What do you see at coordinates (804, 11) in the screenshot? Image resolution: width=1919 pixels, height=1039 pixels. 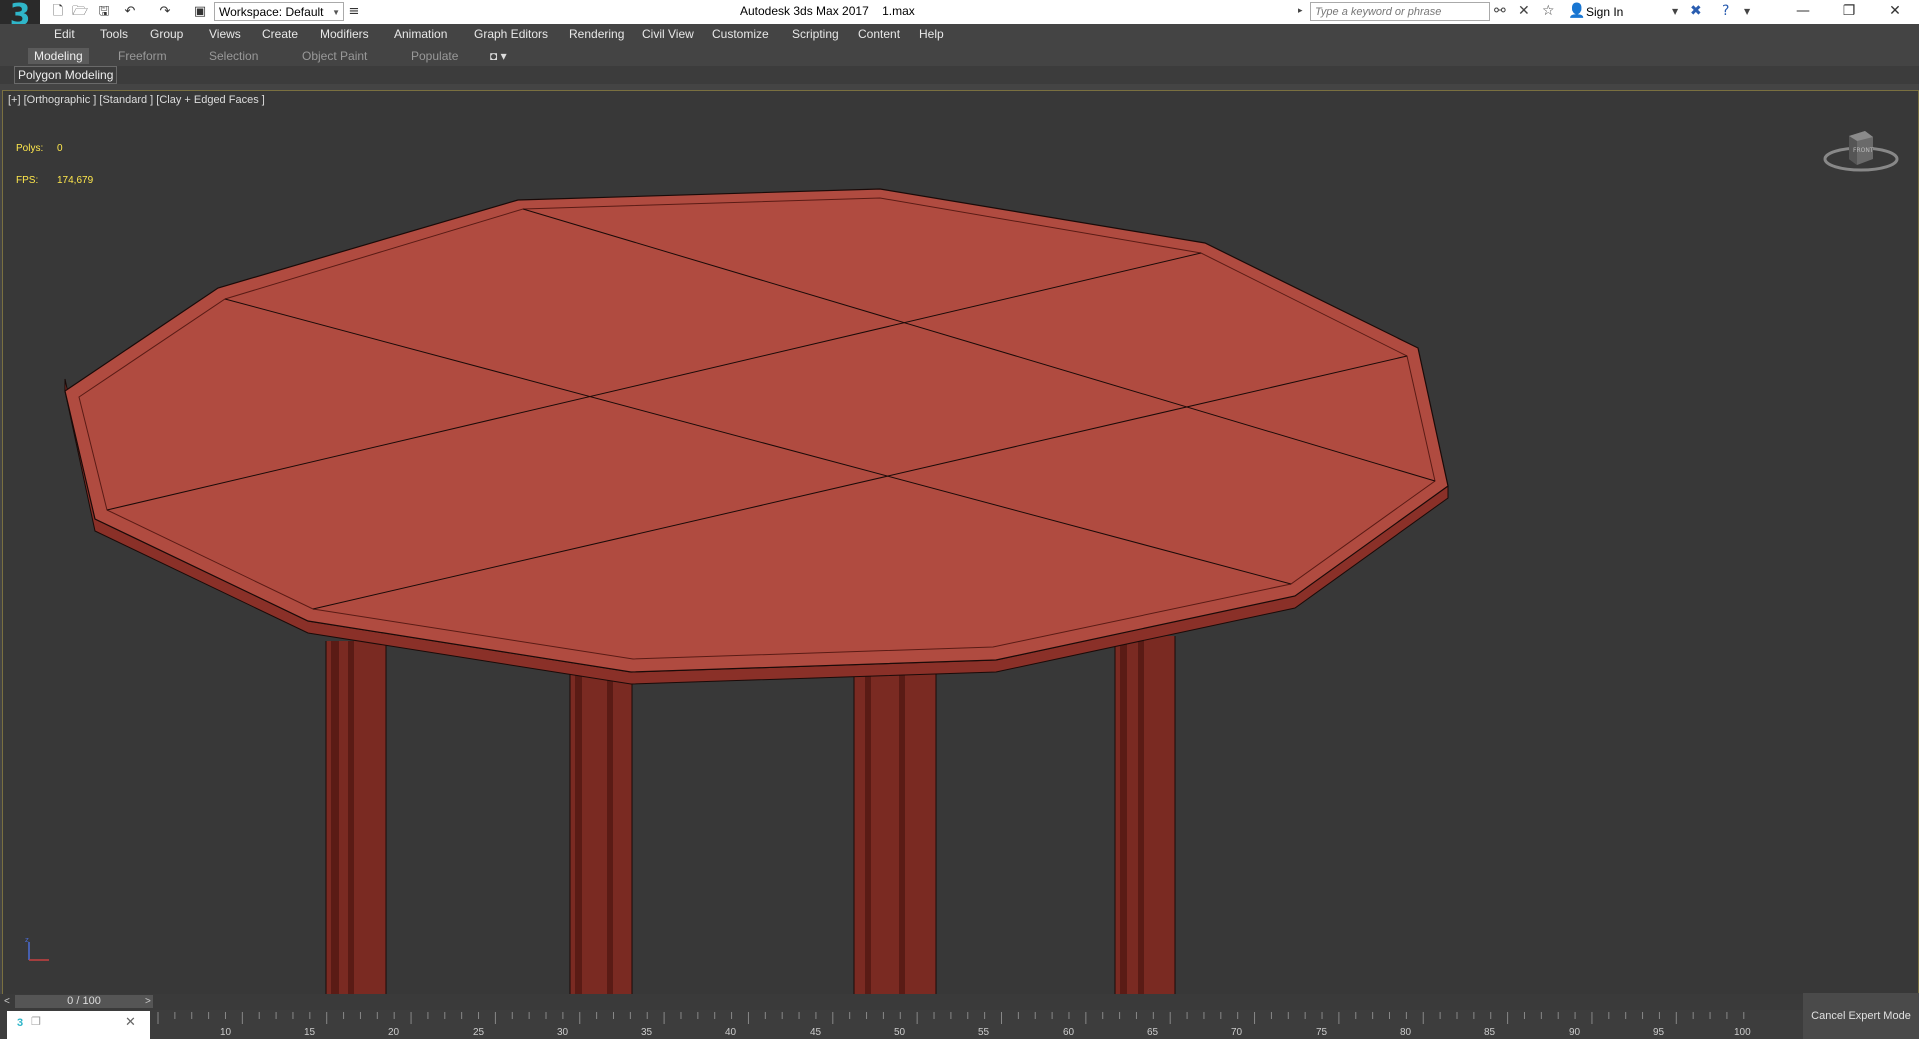 I see `app-name: Autodesk 3ds Max 2017` at bounding box center [804, 11].